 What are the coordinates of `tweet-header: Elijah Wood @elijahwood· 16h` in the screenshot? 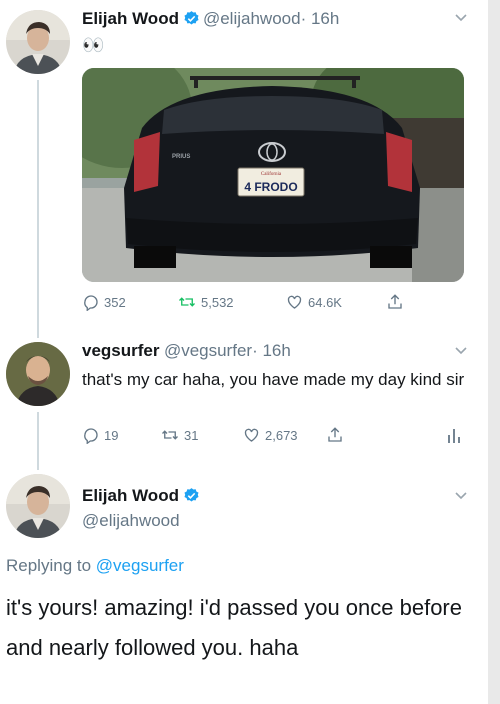 It's located at (210, 19).